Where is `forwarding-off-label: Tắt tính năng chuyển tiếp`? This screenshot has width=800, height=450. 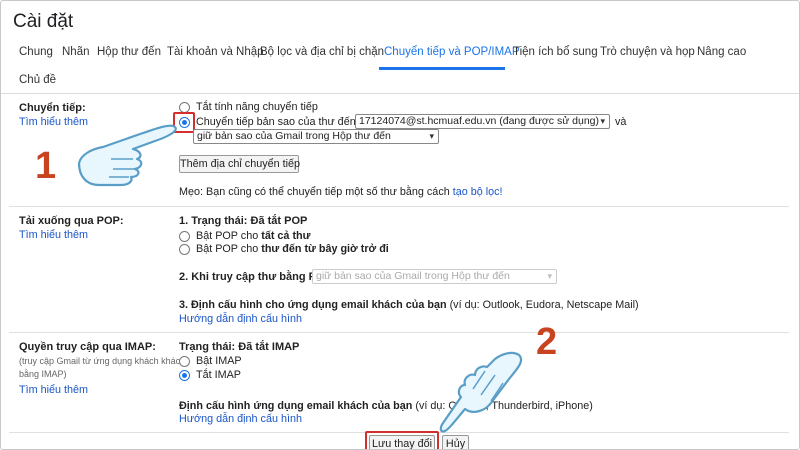 forwarding-off-label: Tắt tính năng chuyển tiếp is located at coordinates (257, 107).